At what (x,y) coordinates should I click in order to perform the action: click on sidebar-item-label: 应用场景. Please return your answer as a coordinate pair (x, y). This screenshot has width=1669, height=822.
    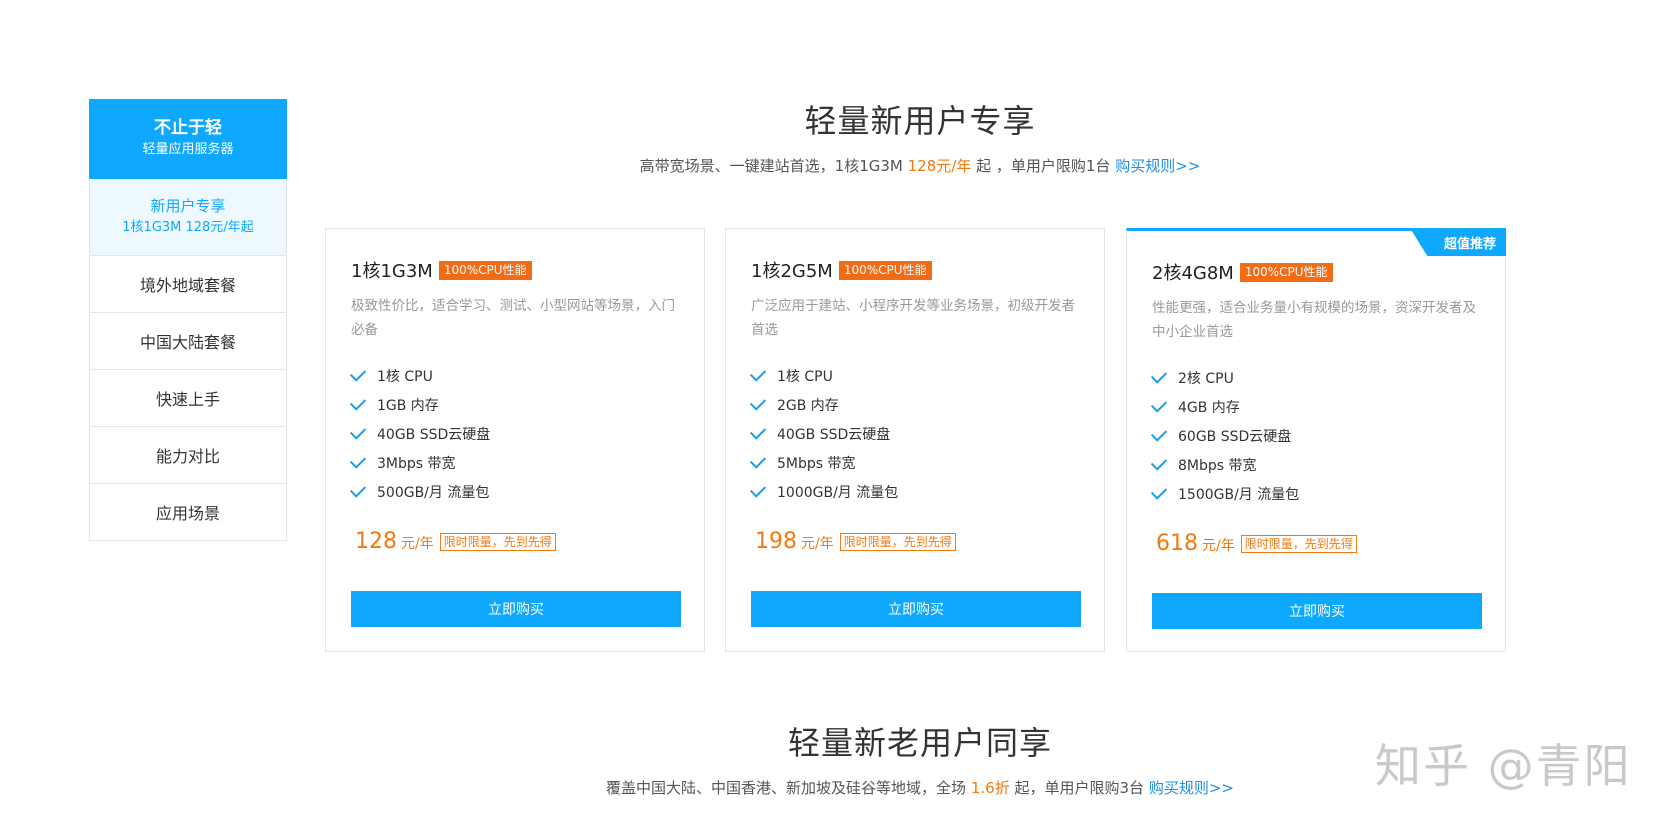
    Looking at the image, I should click on (187, 513).